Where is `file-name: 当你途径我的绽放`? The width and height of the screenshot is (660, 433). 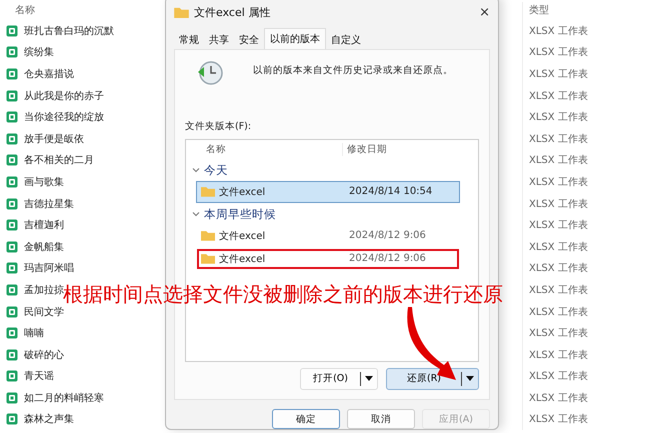
file-name: 当你途径我的绽放 is located at coordinates (64, 117).